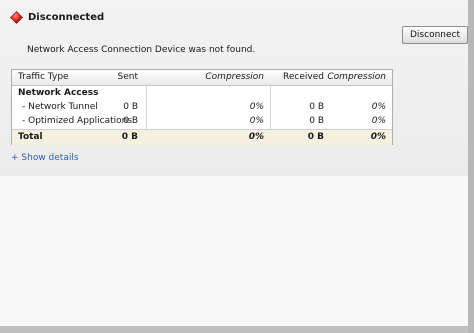 This screenshot has height=333, width=474. Describe the element at coordinates (234, 77) in the screenshot. I see `header-sent-compression: Compression` at that location.